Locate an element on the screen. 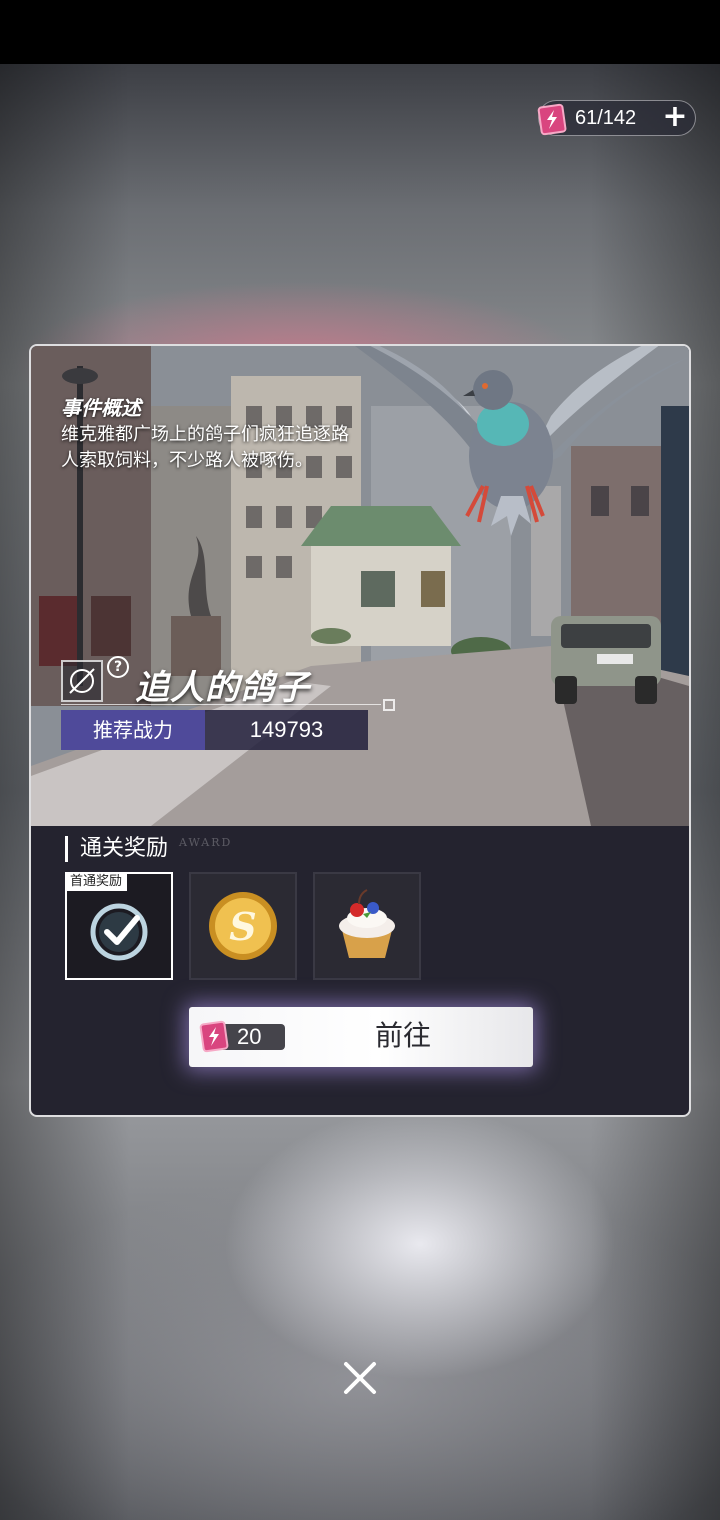 The width and height of the screenshot is (720, 1520). divider-end-icon is located at coordinates (389, 705).